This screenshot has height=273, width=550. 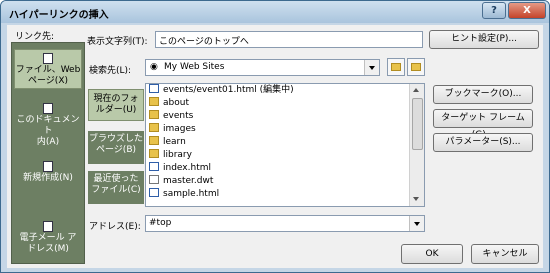 I want to click on list-item: index.html, so click(x=180, y=168).